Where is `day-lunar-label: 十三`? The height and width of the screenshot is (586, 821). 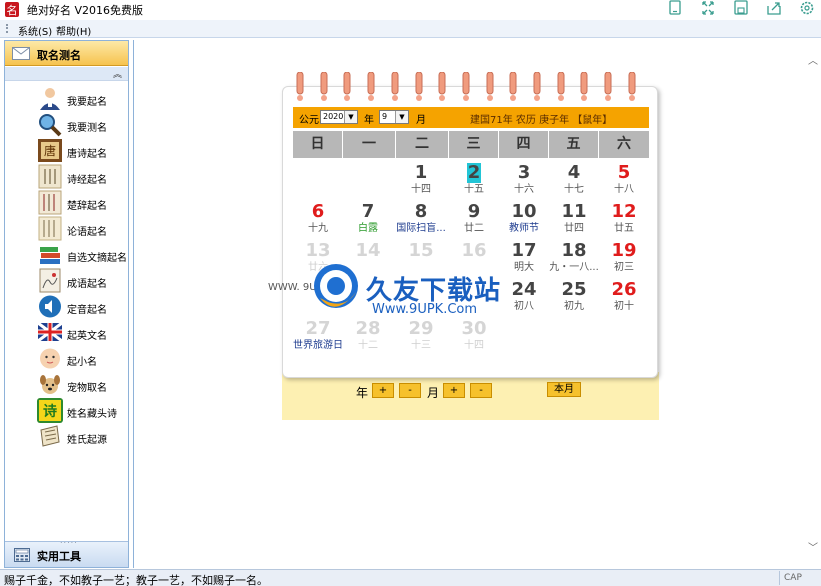
day-lunar-label: 十三 is located at coordinates (421, 345).